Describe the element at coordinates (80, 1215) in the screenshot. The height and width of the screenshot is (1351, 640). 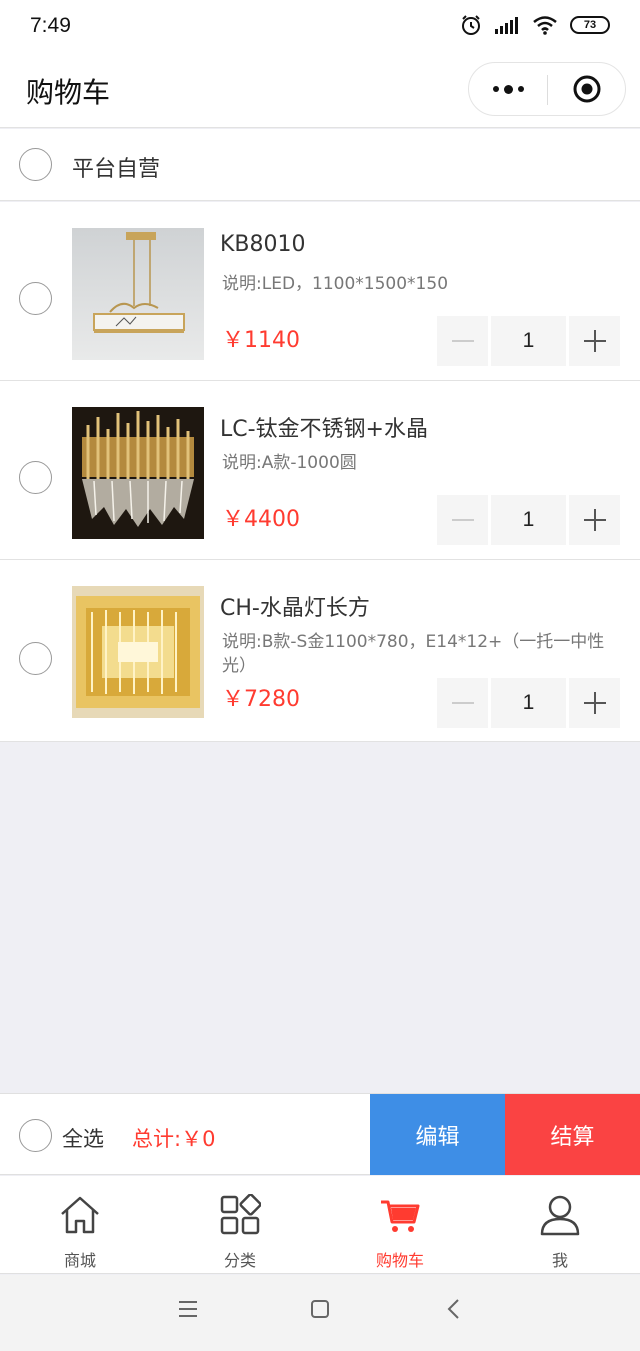
I see `home-icon` at that location.